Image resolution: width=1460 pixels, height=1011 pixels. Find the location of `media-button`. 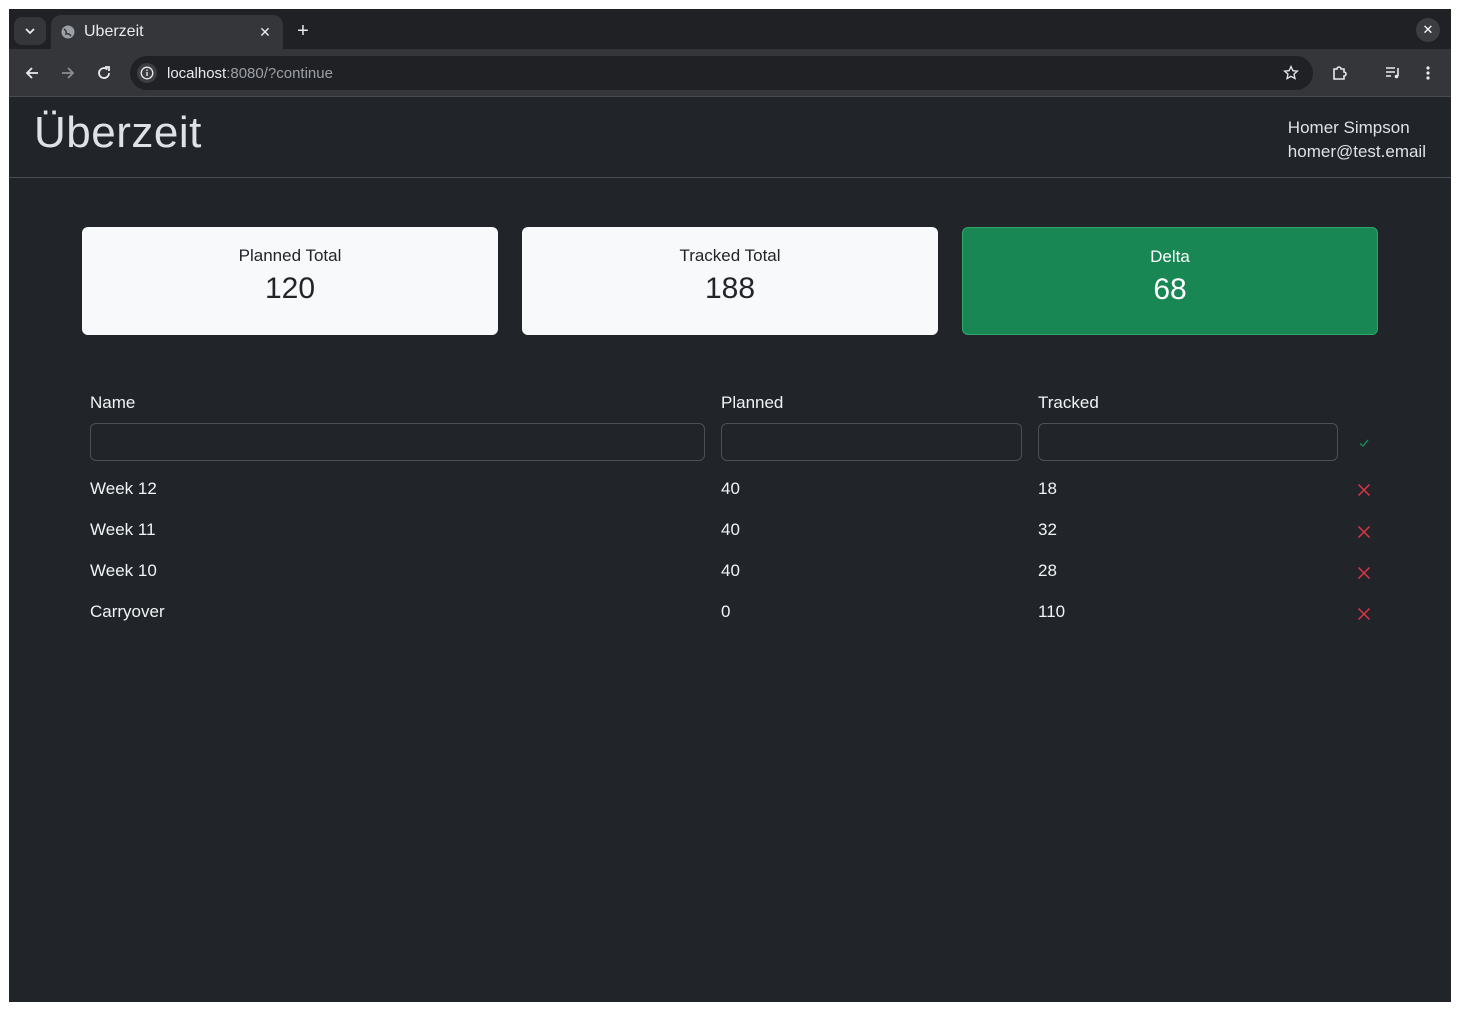

media-button is located at coordinates (1393, 73).